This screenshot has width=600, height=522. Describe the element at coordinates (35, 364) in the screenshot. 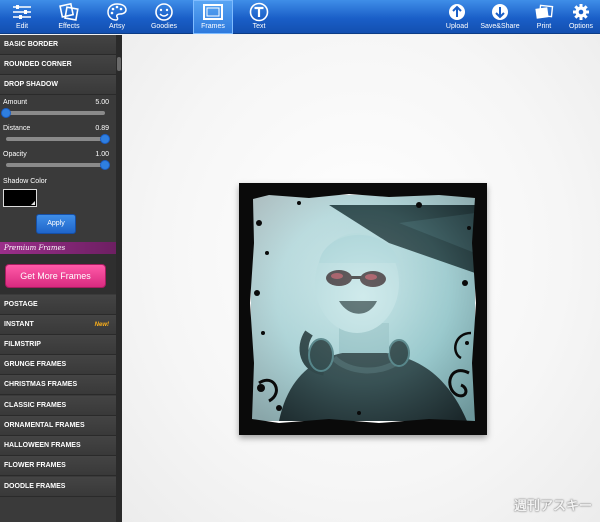

I see `sidebar-item-label: GRUNGE FRAMES` at that location.